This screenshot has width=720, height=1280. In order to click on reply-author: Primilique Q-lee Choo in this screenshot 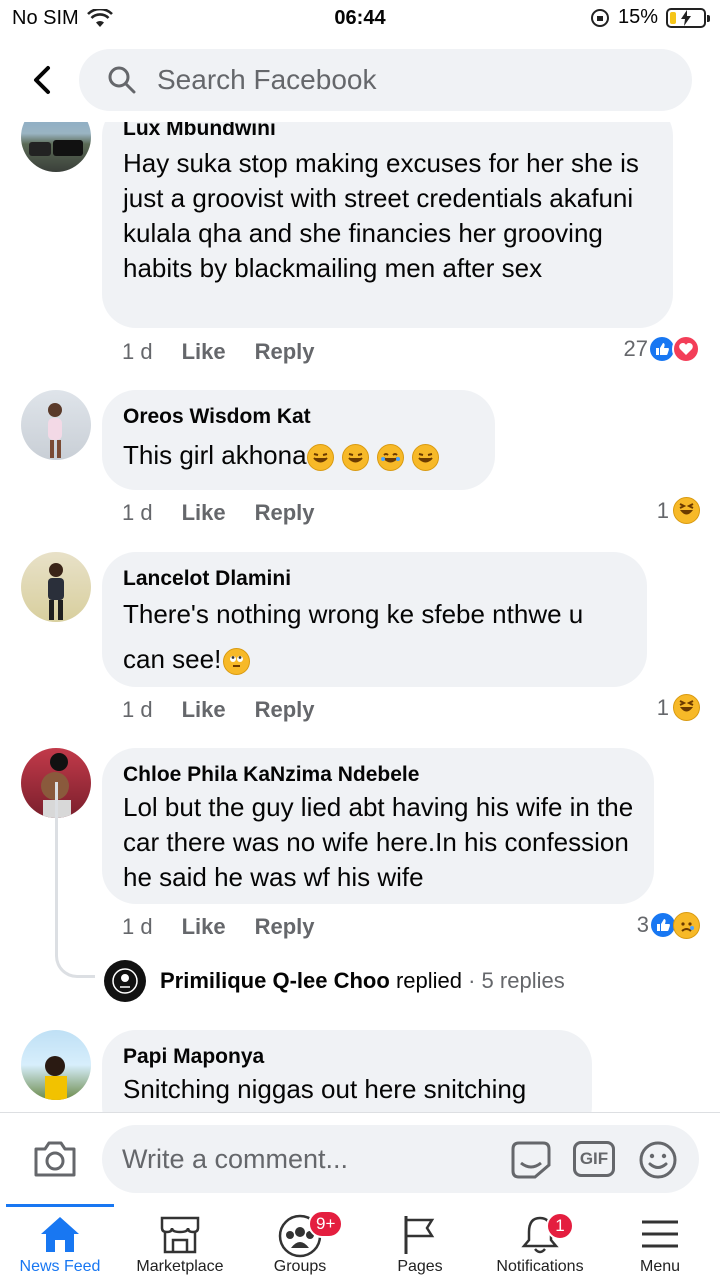, I will do `click(275, 980)`.